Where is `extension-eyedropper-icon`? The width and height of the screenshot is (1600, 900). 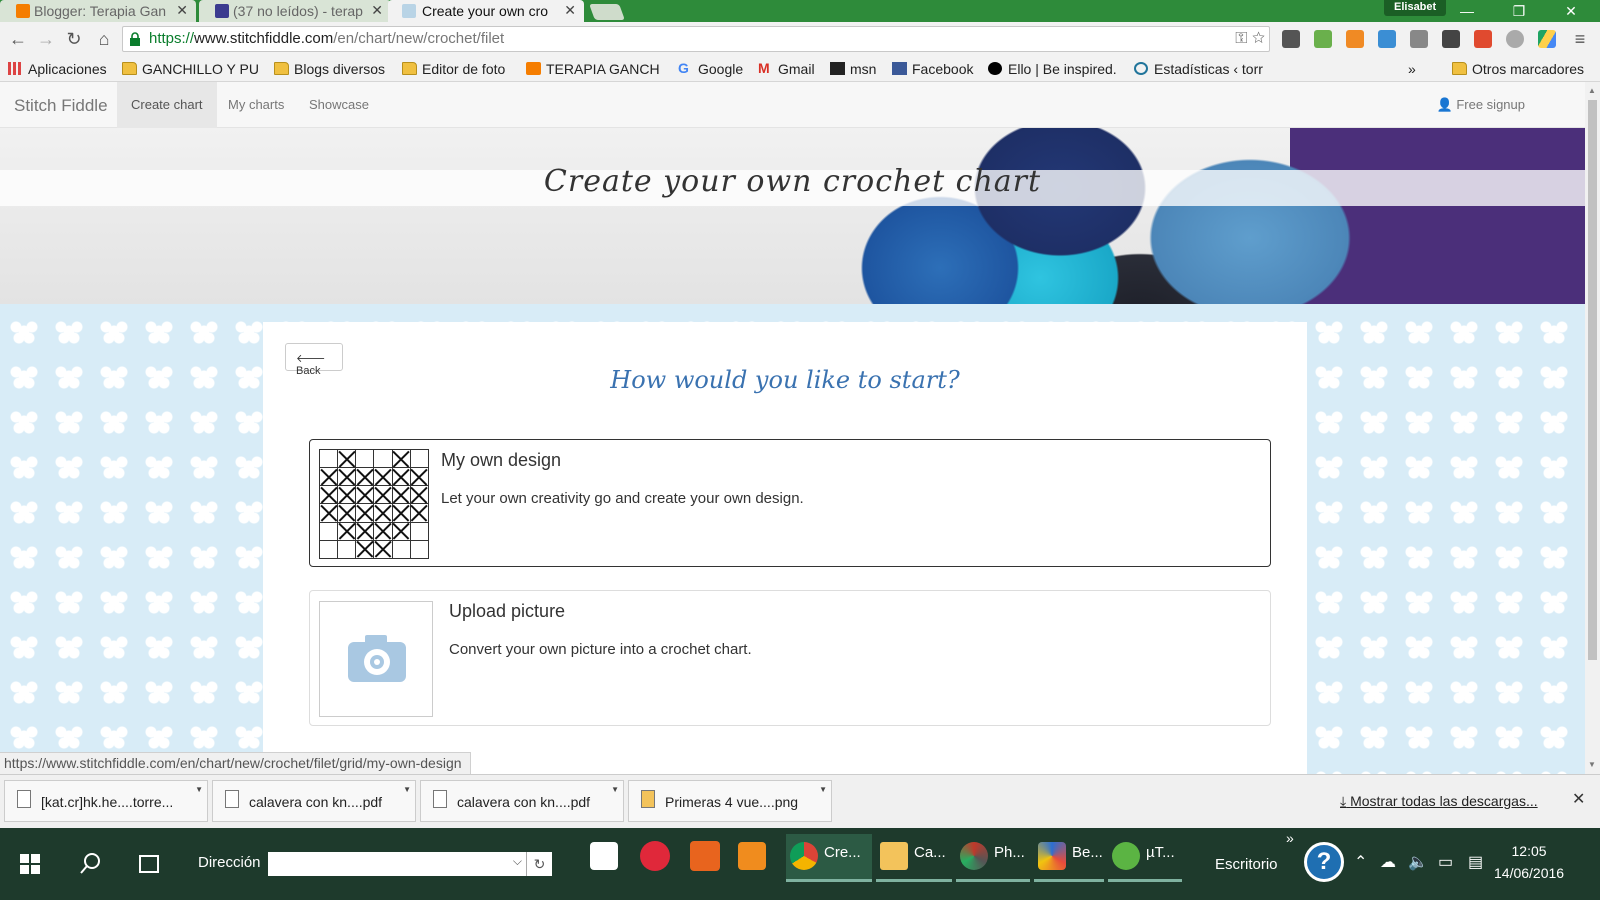
extension-eyedropper-icon is located at coordinates (1419, 39).